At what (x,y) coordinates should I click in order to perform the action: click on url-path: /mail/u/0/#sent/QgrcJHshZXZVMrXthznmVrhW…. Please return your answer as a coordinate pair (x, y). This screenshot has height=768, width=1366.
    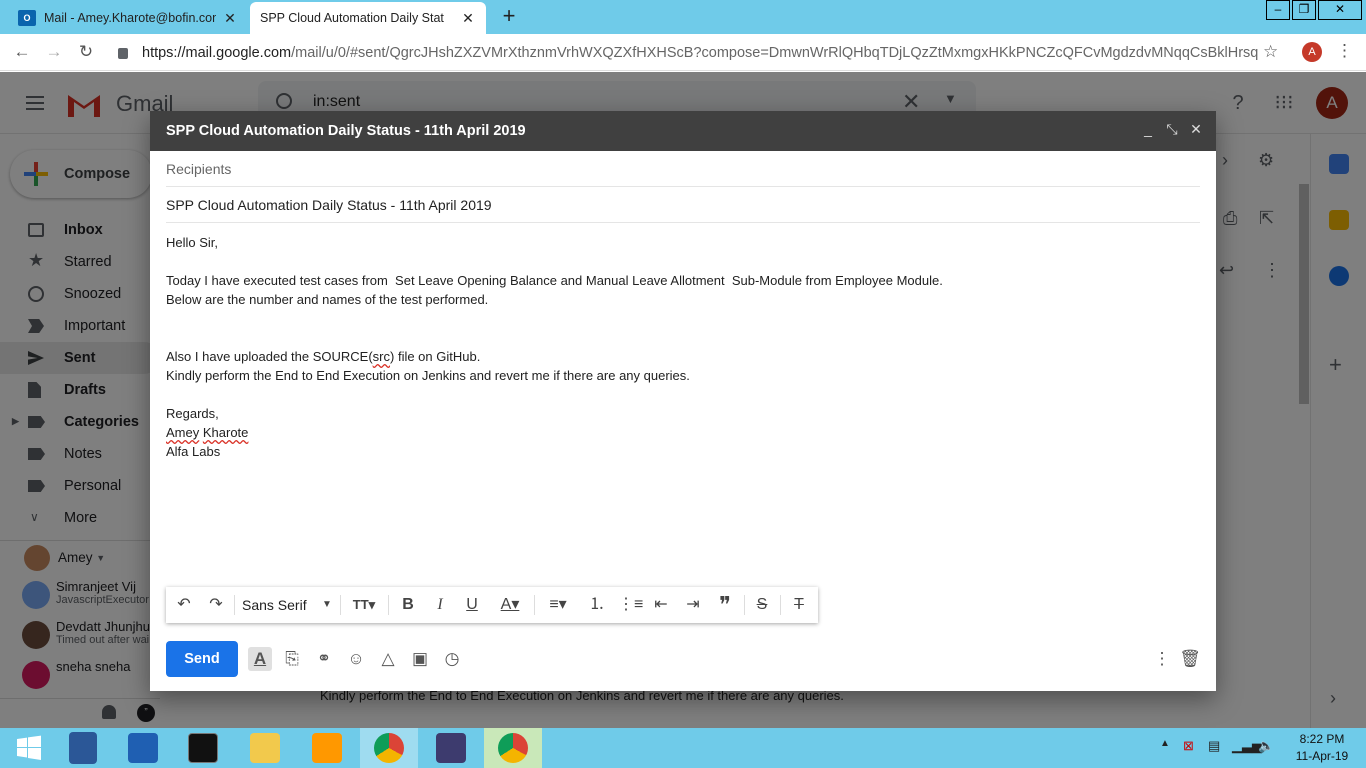
    Looking at the image, I should click on (774, 53).